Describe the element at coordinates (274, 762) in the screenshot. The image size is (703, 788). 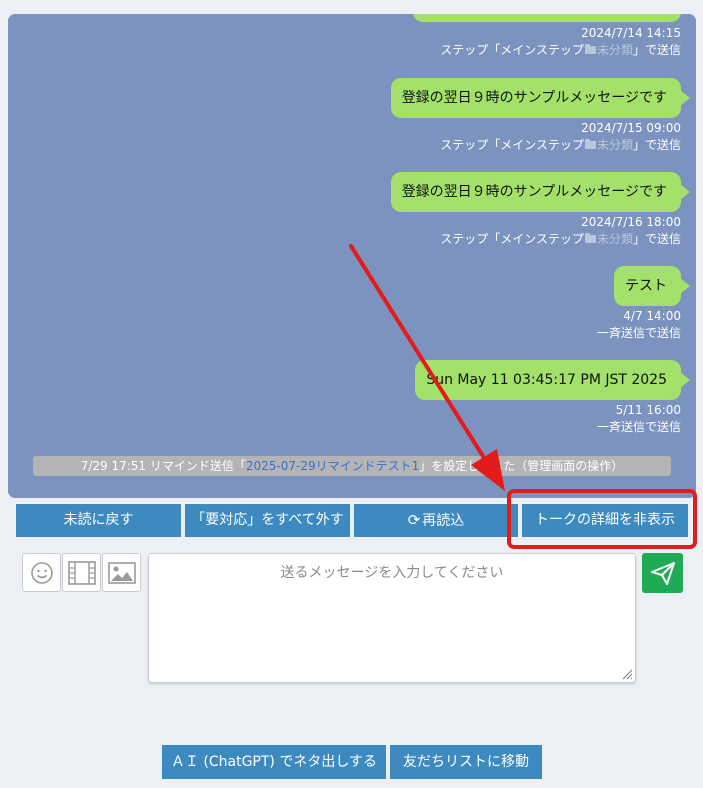
I see `ai-idea-button: ＡＩ (ChatGPT) でネタ出しする` at that location.